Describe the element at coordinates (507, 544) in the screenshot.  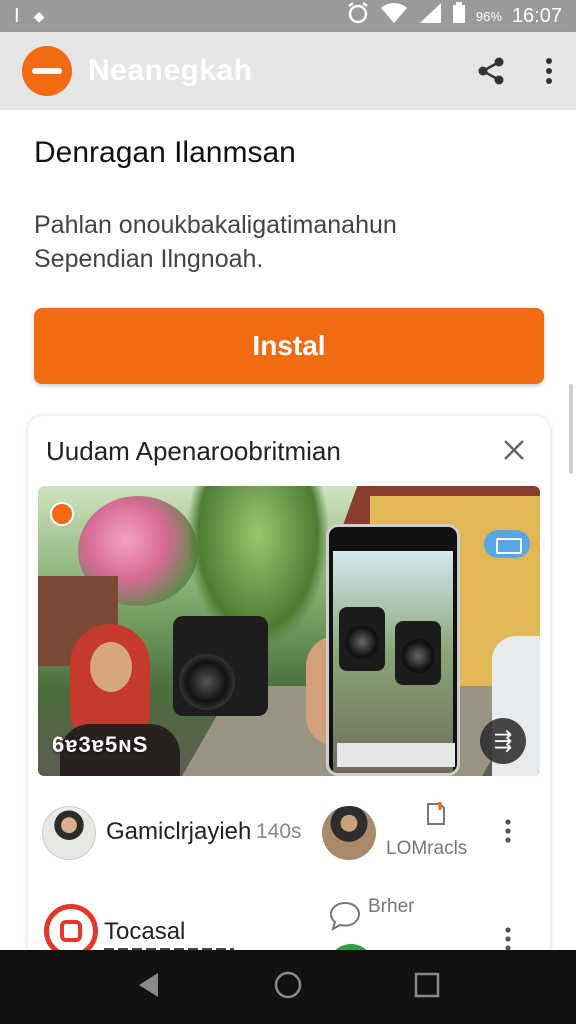
I see `screen-badge-icon` at that location.